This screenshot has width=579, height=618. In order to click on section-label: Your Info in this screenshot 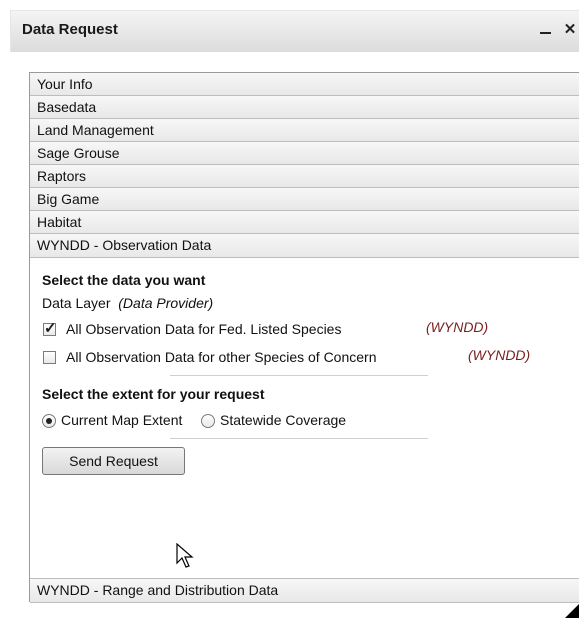, I will do `click(65, 84)`.